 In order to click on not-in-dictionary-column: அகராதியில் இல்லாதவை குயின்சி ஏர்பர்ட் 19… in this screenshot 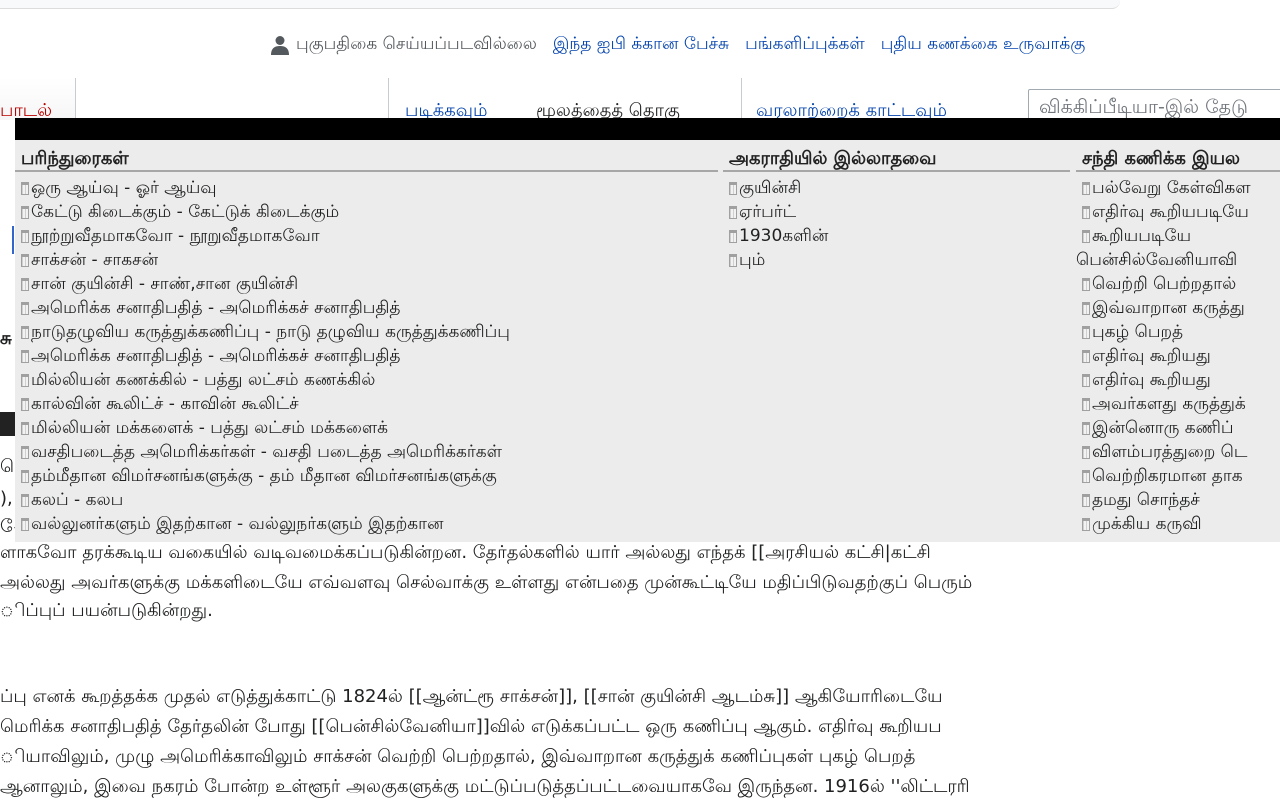, I will do `click(896, 206)`.